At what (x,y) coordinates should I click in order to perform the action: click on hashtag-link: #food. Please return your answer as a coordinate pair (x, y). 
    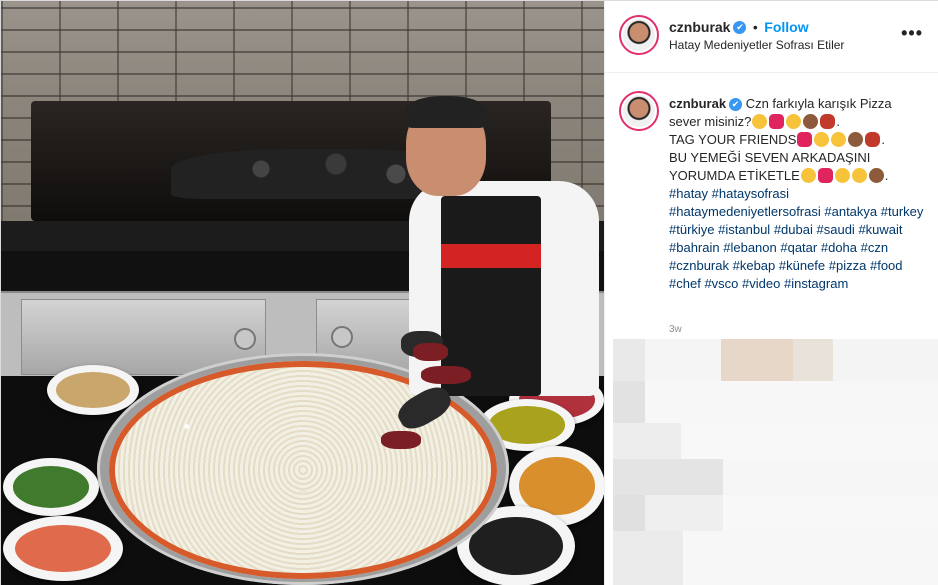
    Looking at the image, I should click on (886, 265).